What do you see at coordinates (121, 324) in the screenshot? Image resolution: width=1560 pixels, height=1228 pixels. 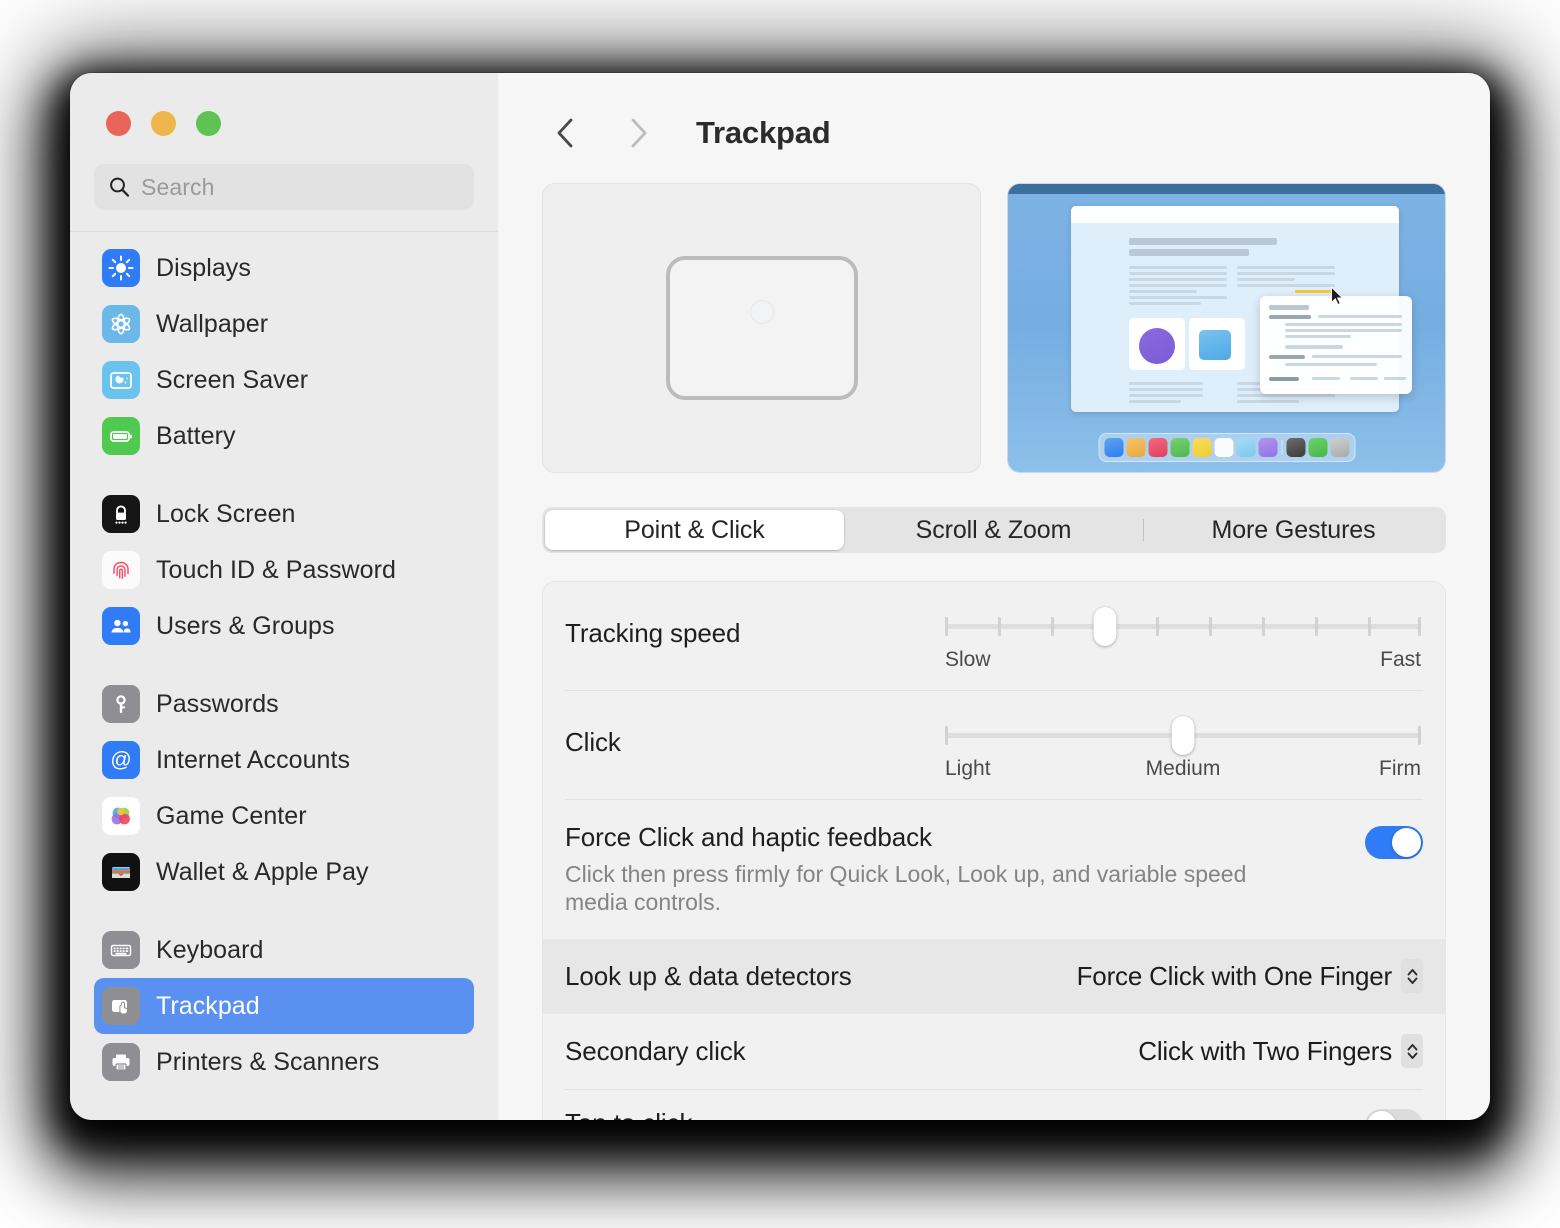 I see `wallpaper-icon` at bounding box center [121, 324].